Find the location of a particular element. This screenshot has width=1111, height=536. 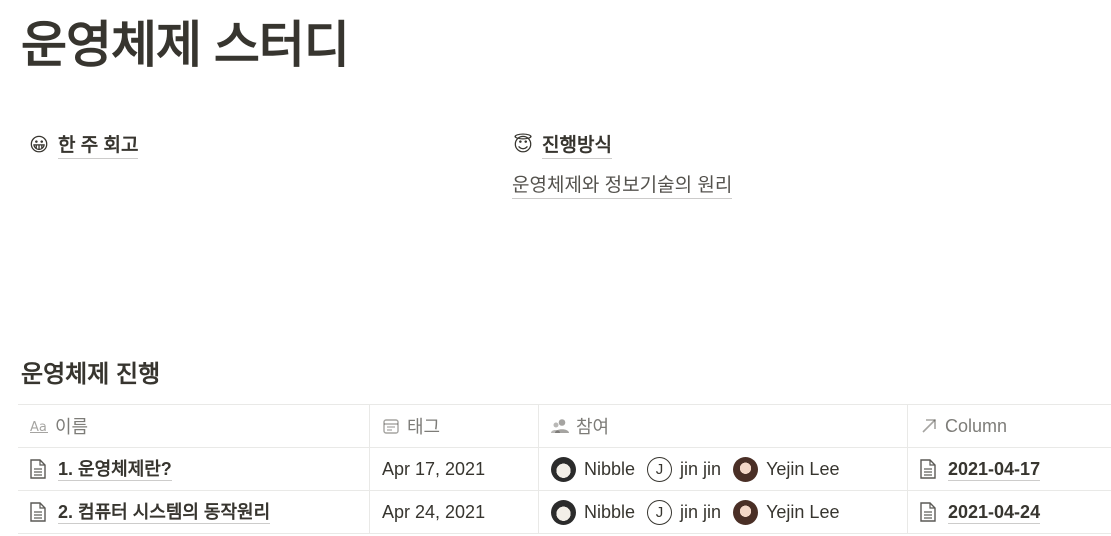

column-header-label: Column is located at coordinates (976, 425).